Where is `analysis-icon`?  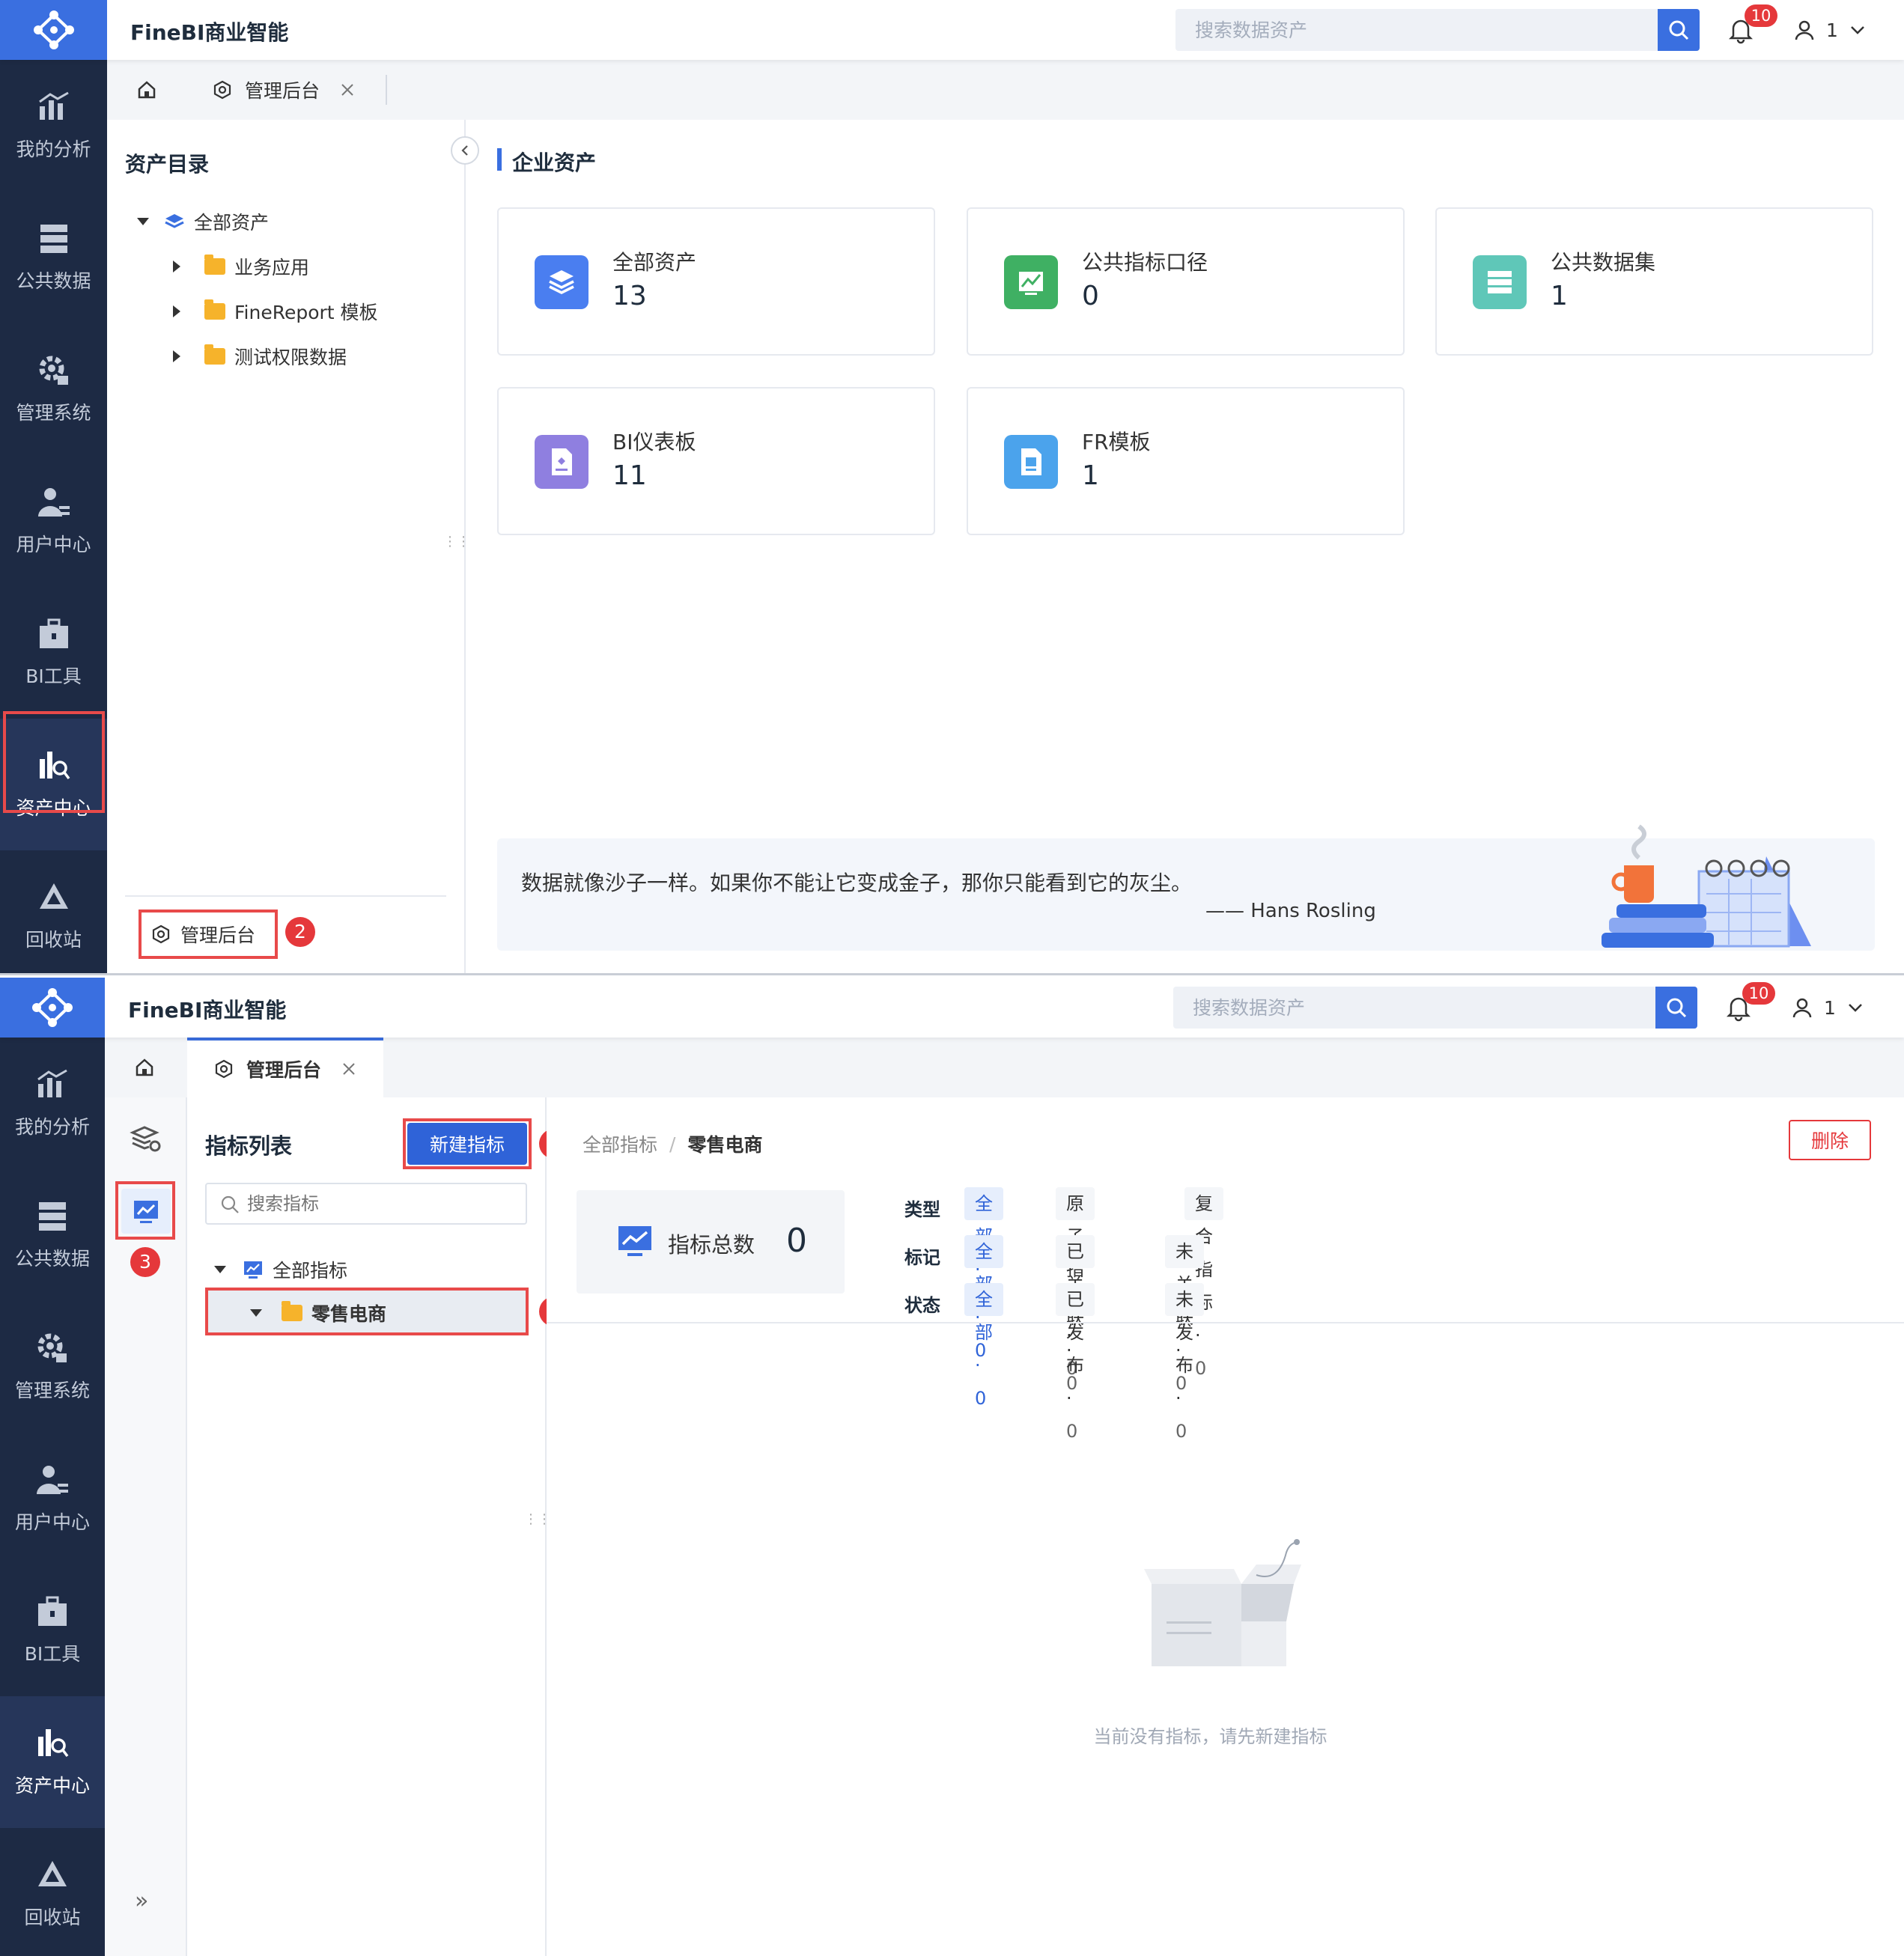
analysis-icon is located at coordinates (53, 105).